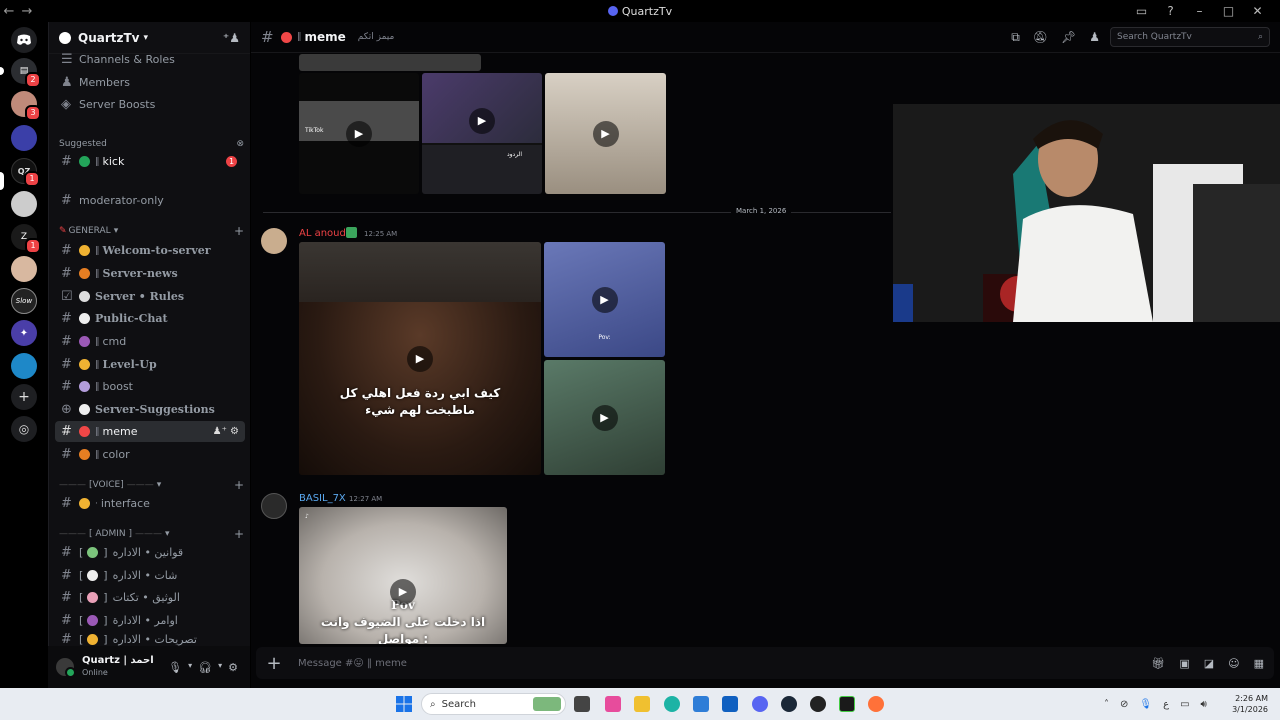 The image size is (1280, 720). Describe the element at coordinates (150, 639) in the screenshot. I see `channel-admin-statements: #[] تصريحات • الاداره` at that location.